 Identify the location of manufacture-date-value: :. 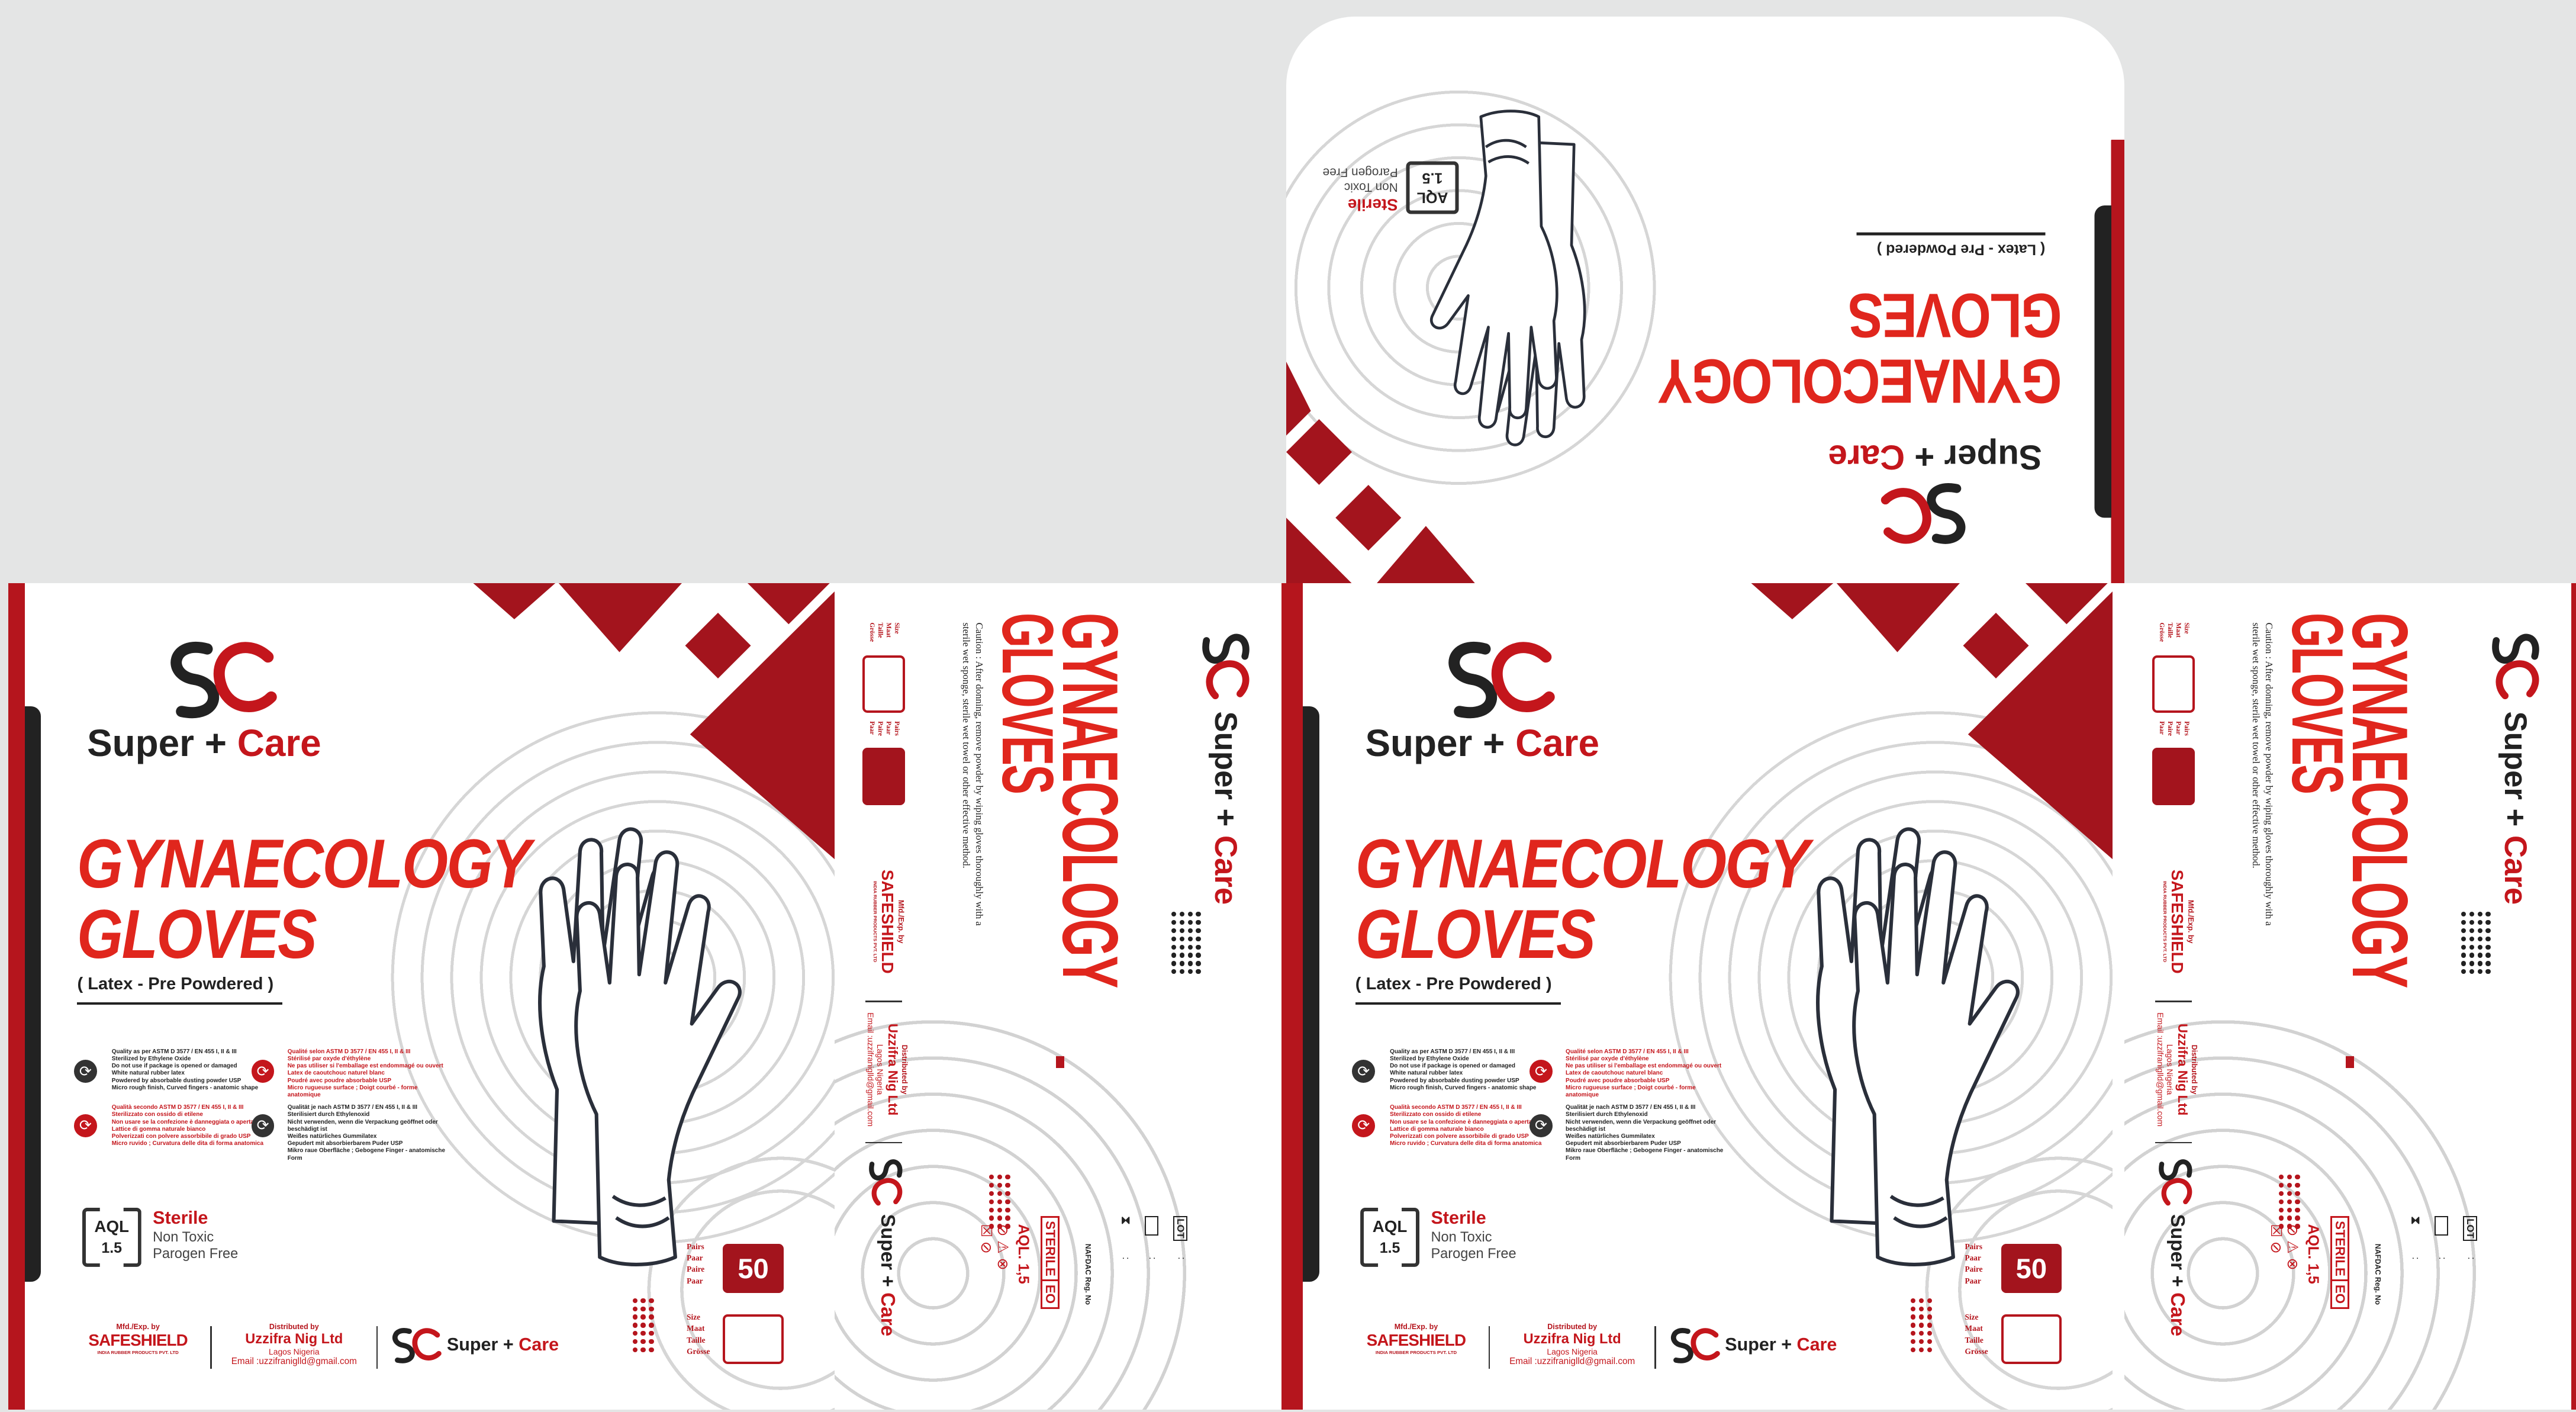
(1152, 1259).